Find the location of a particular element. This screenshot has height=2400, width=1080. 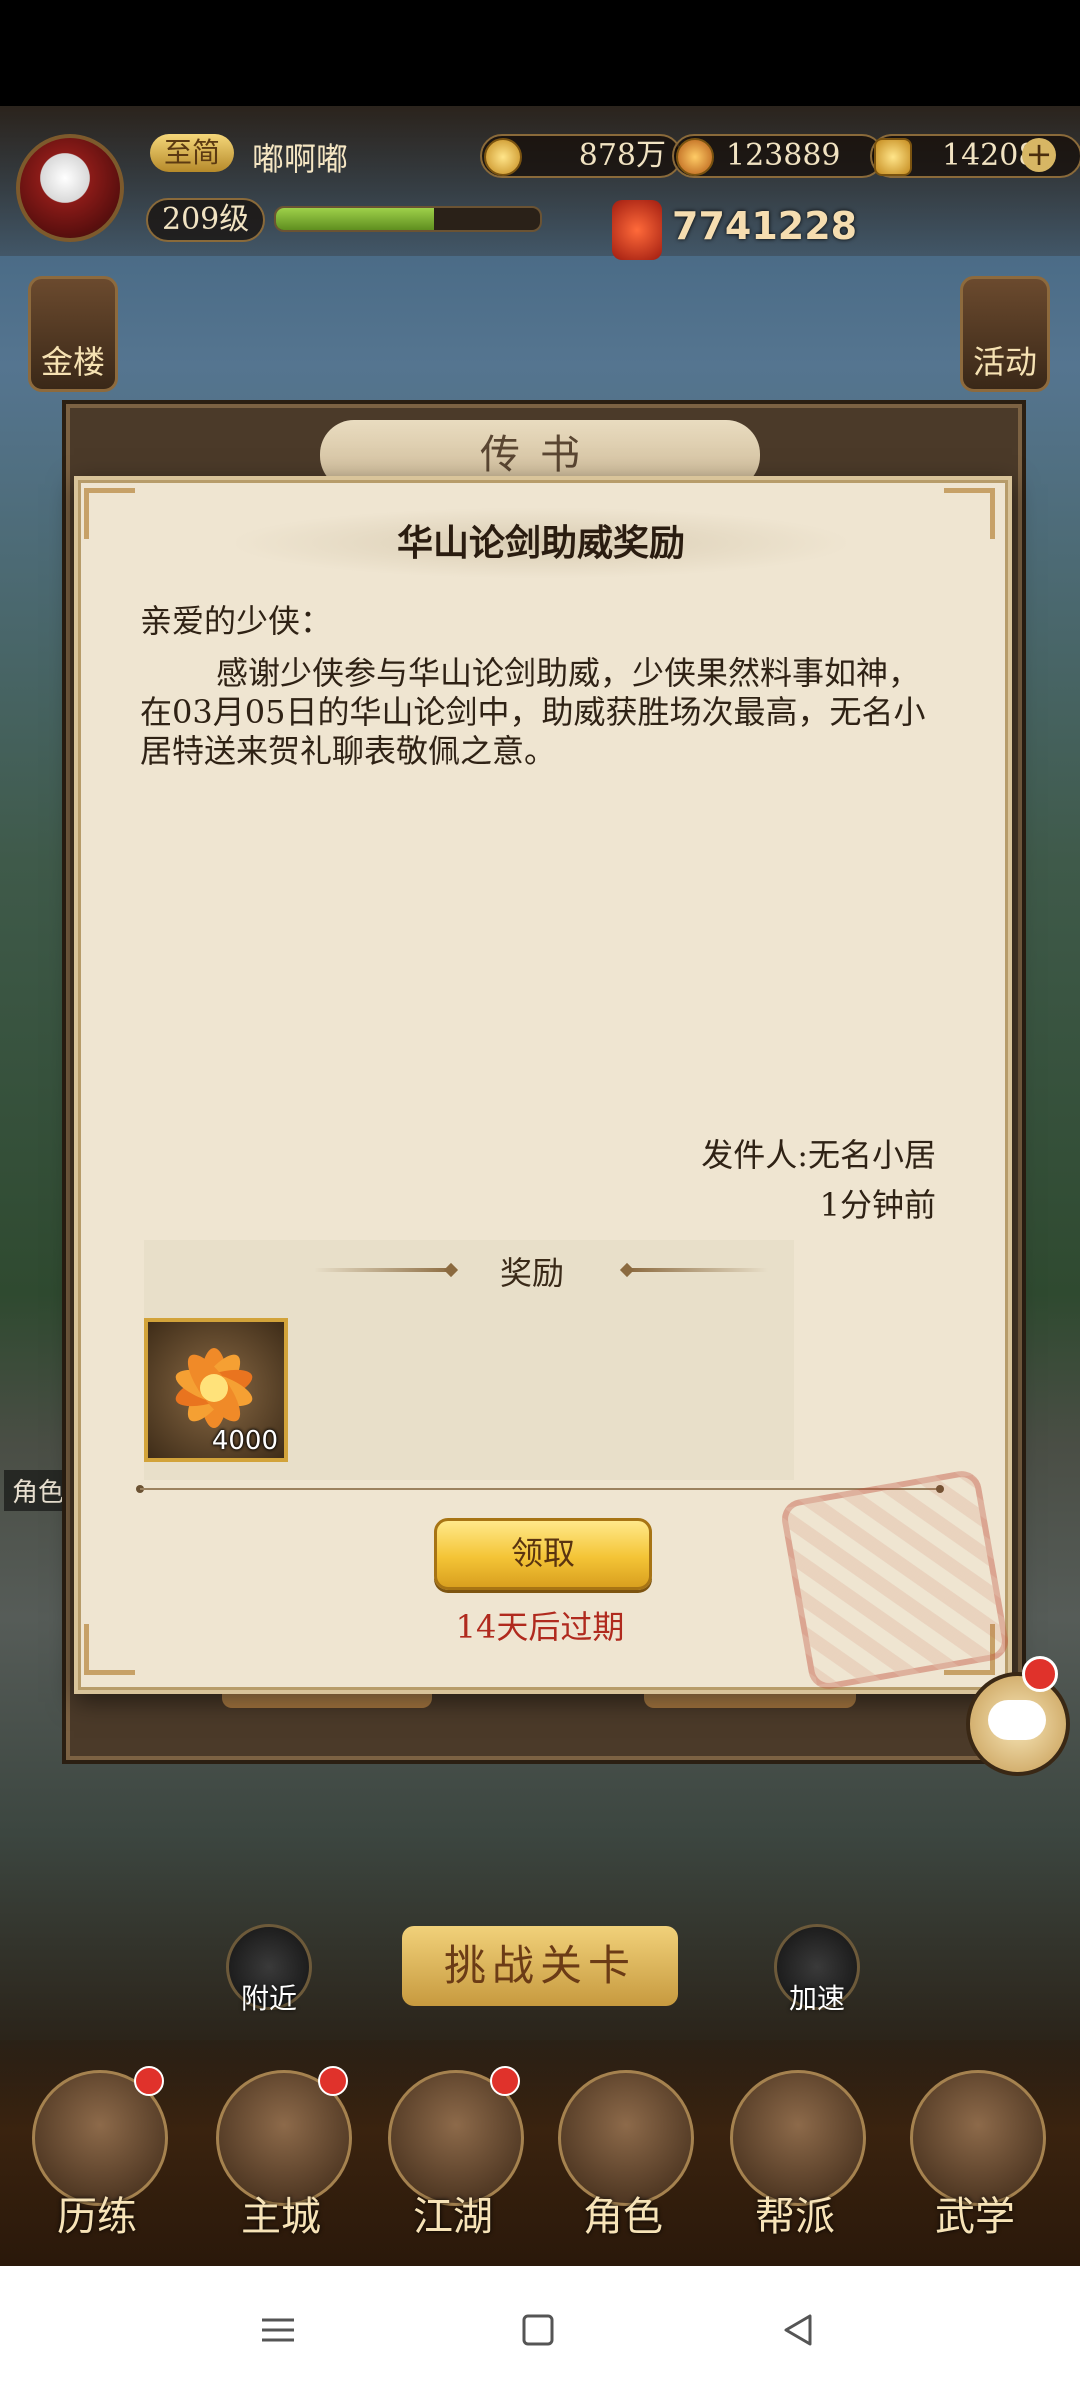

player-level: 209级 is located at coordinates (206, 220).